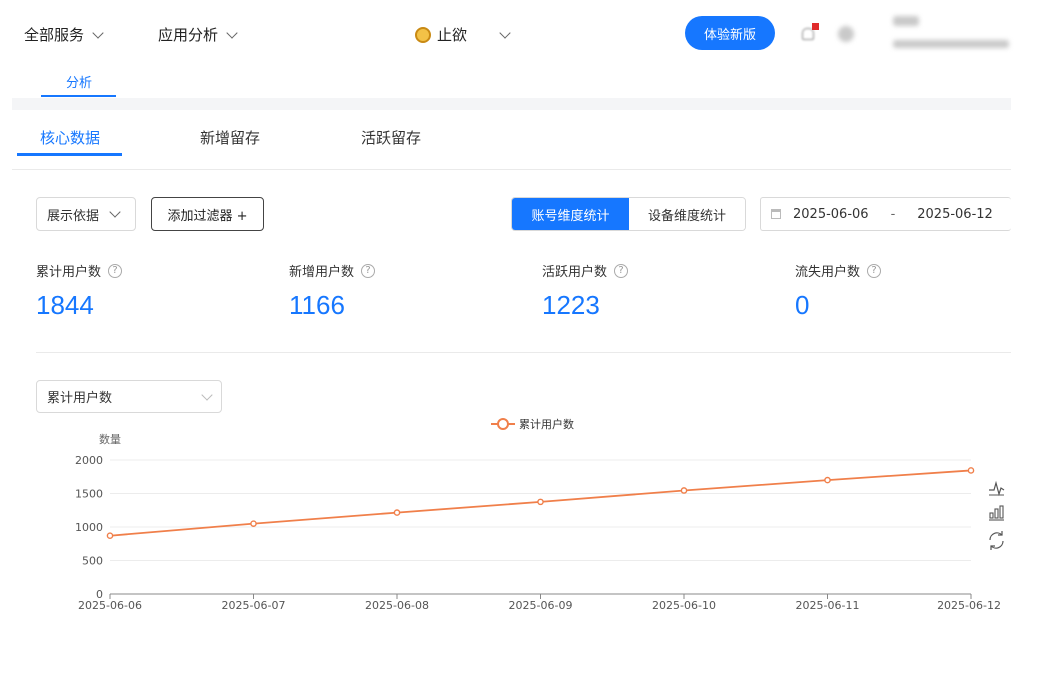 The width and height of the screenshot is (1046, 681). I want to click on chart-series, so click(540, 503).